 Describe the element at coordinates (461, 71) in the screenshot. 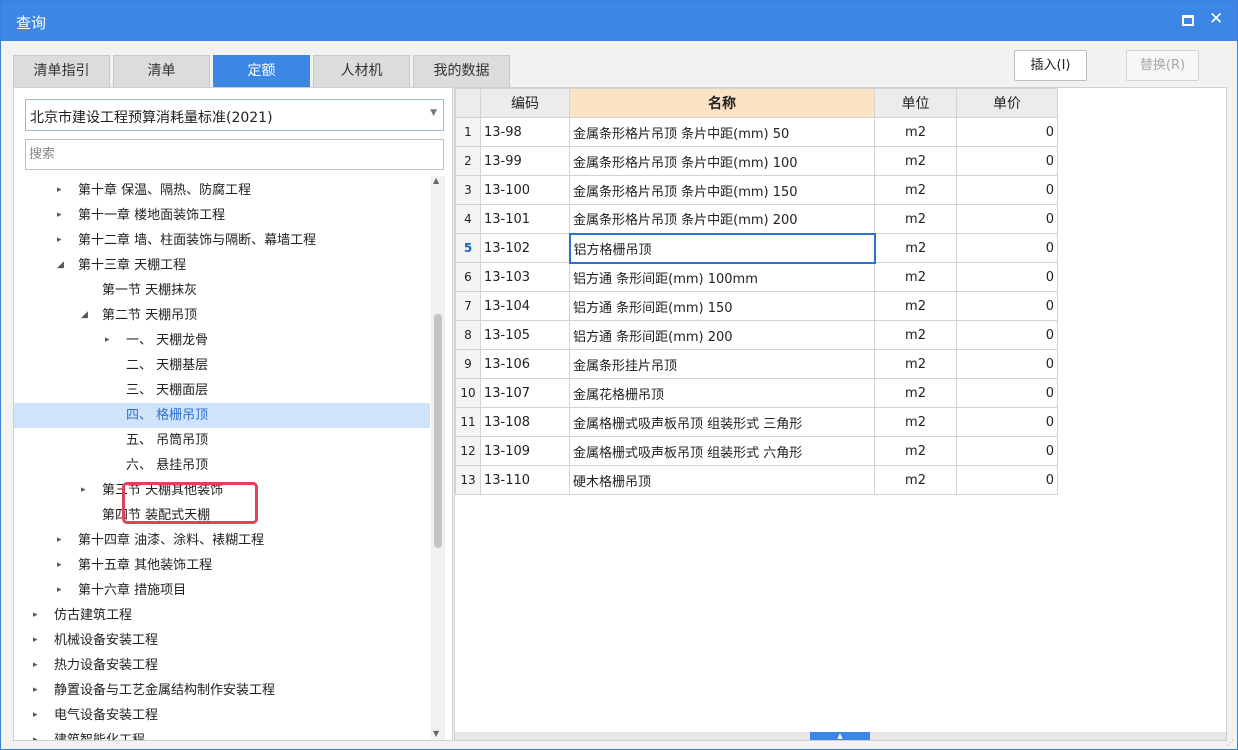

I see `tab-4: 我的数据` at that location.